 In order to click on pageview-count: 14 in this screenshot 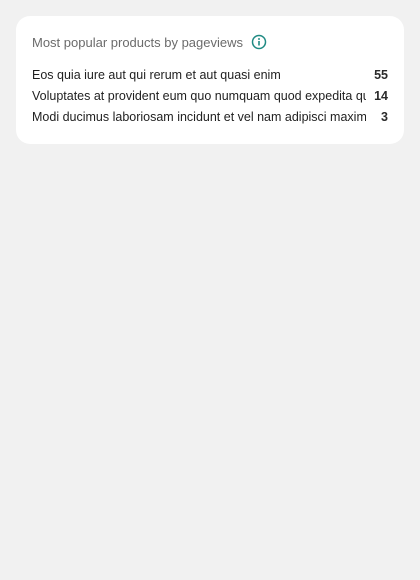, I will do `click(381, 95)`.